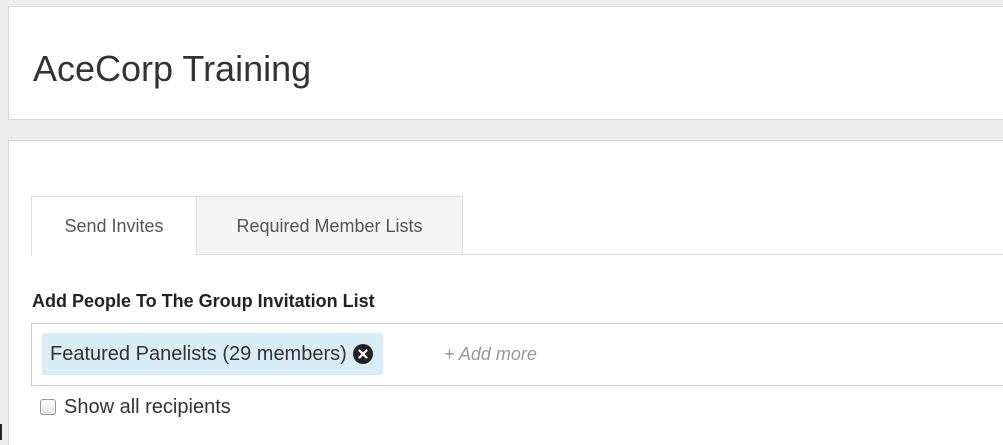 The image size is (1003, 445). Describe the element at coordinates (203, 301) in the screenshot. I see `invitation-list-label: Add People To The Group Invitation List` at that location.